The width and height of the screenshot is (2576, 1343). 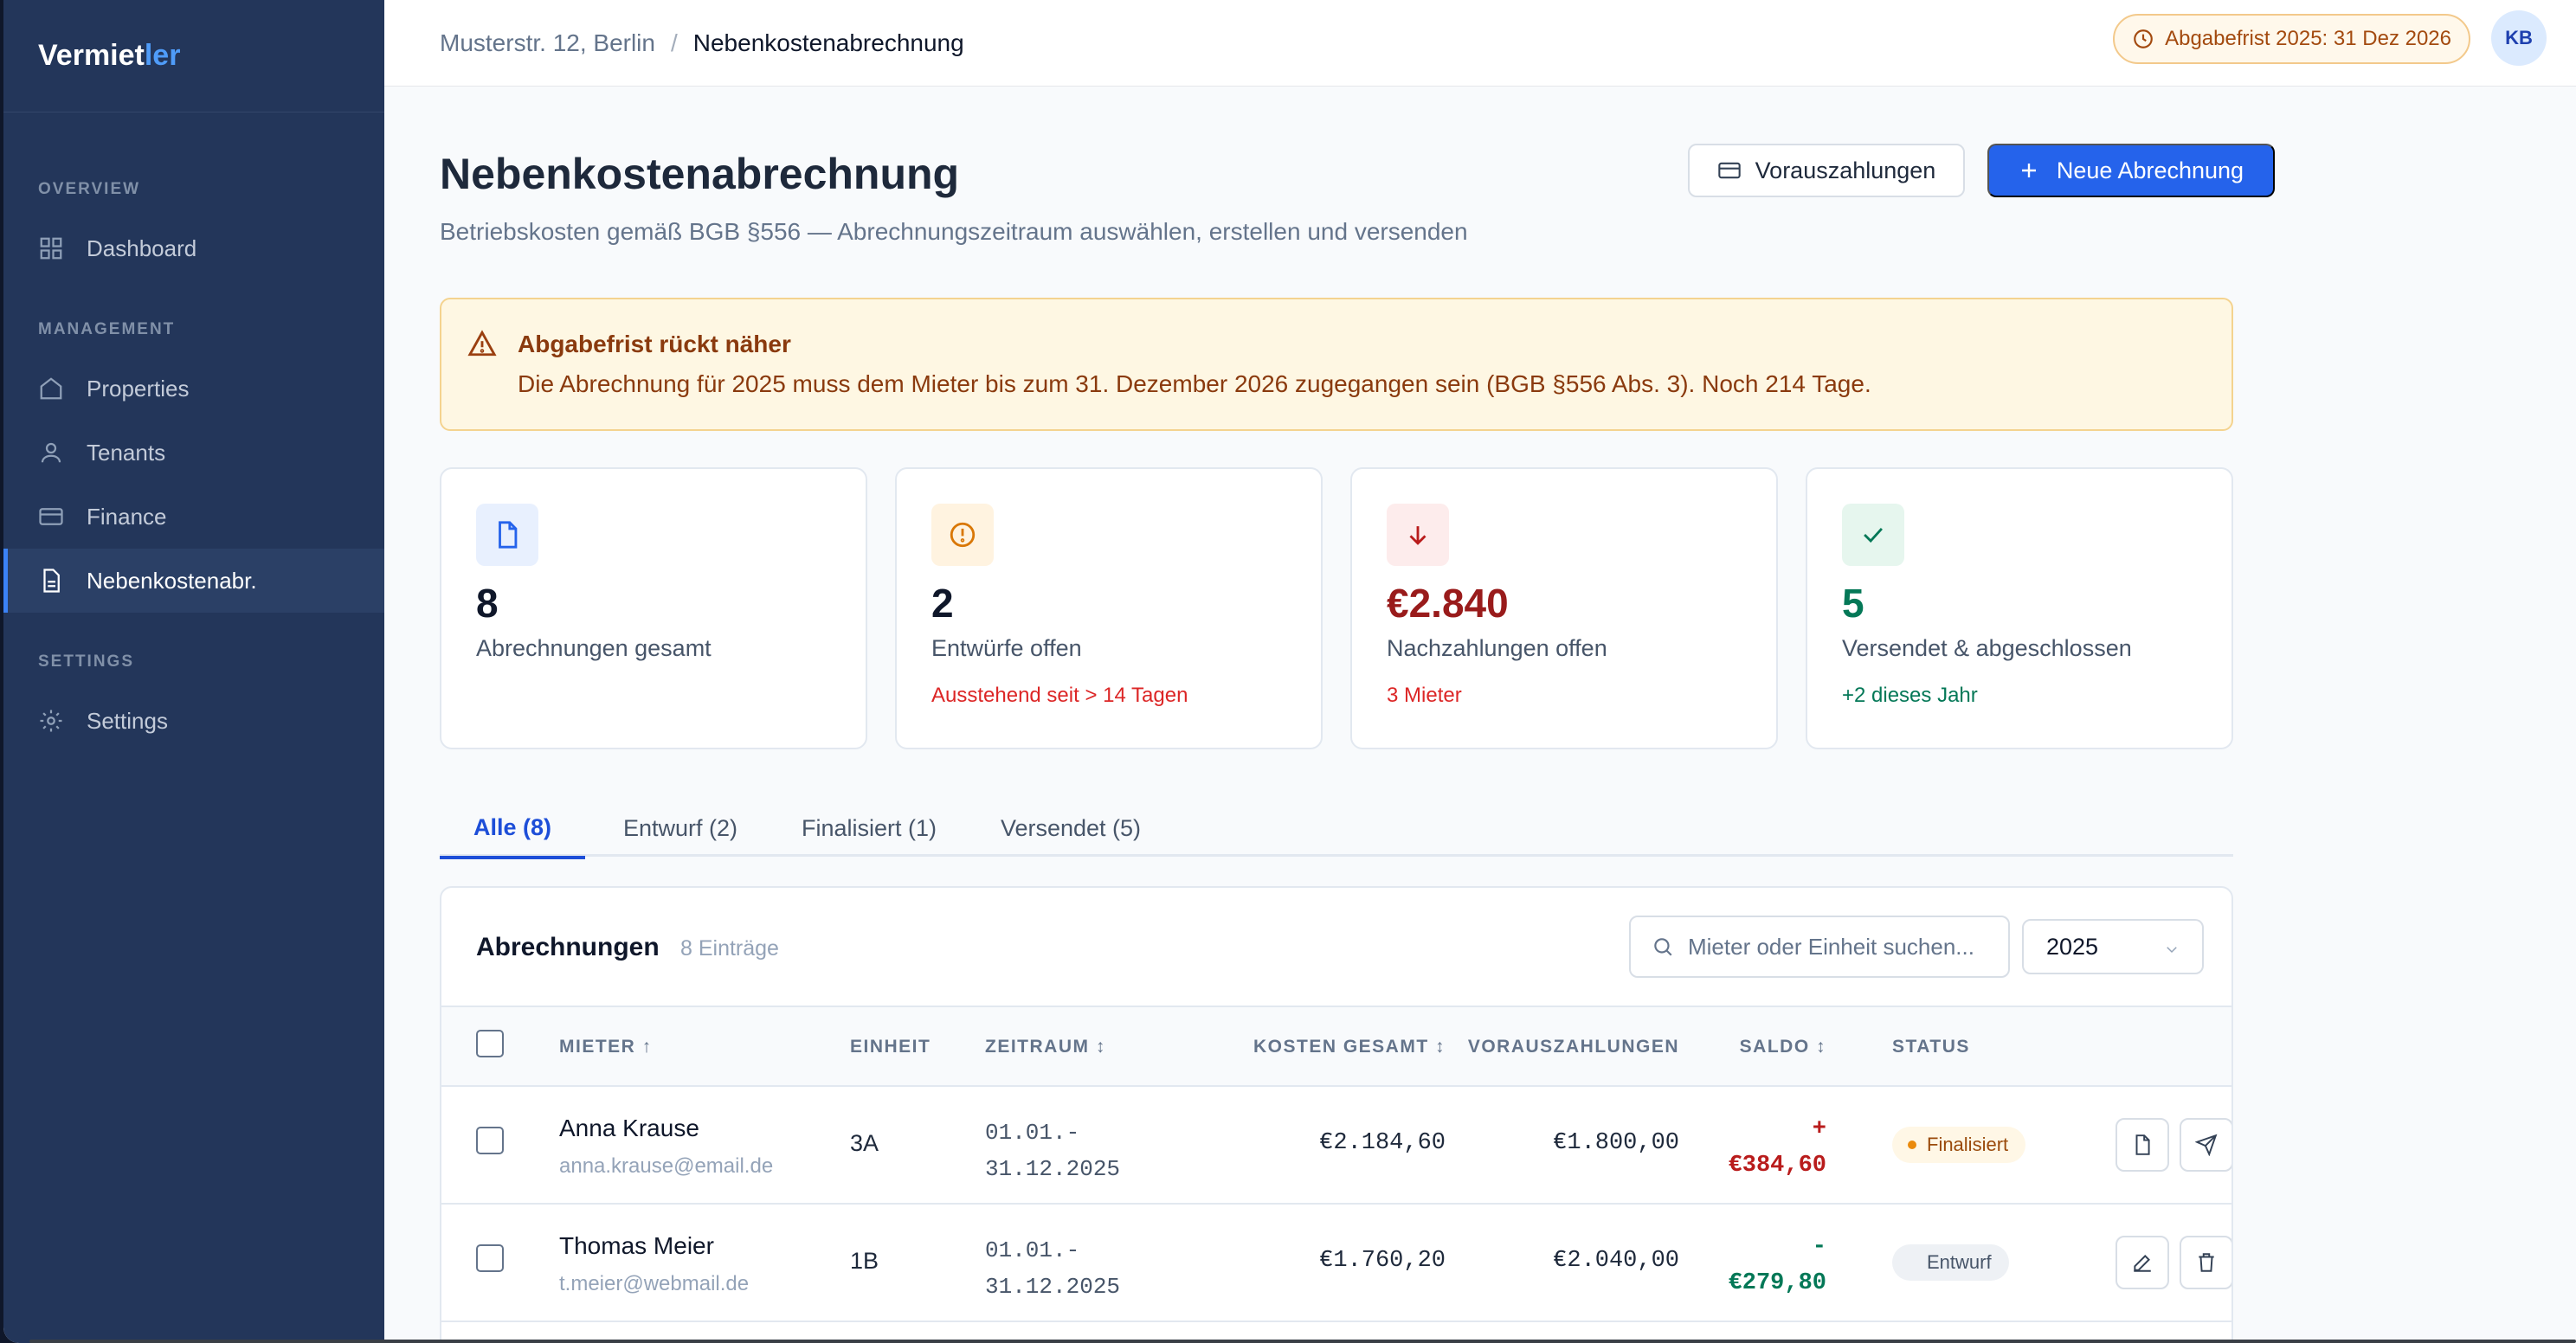 I want to click on view-pdf-button, so click(x=2142, y=1145).